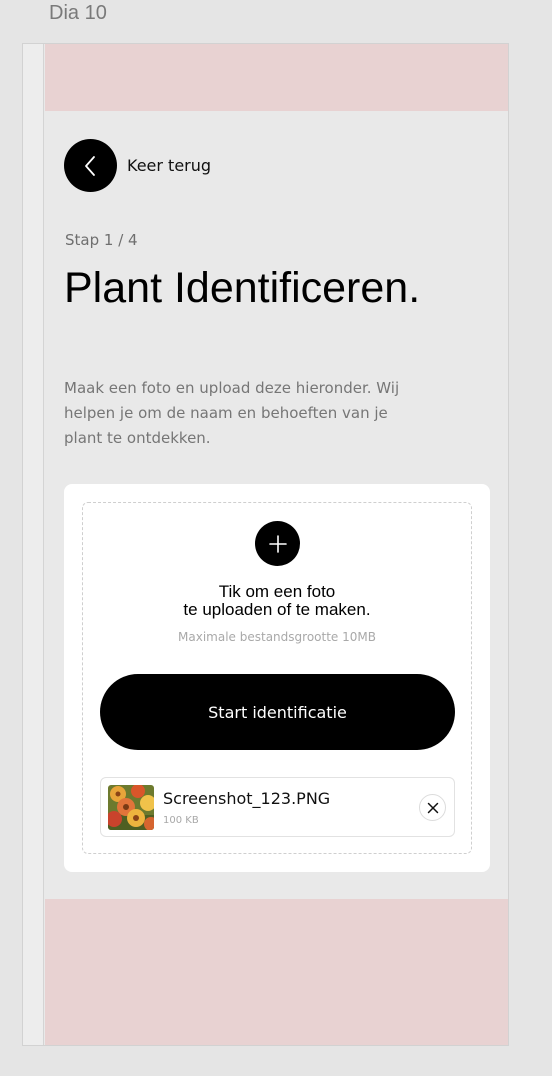 This screenshot has height=1076, width=552. Describe the element at coordinates (242, 288) in the screenshot. I see `page-title: Plant Identificeren.` at that location.